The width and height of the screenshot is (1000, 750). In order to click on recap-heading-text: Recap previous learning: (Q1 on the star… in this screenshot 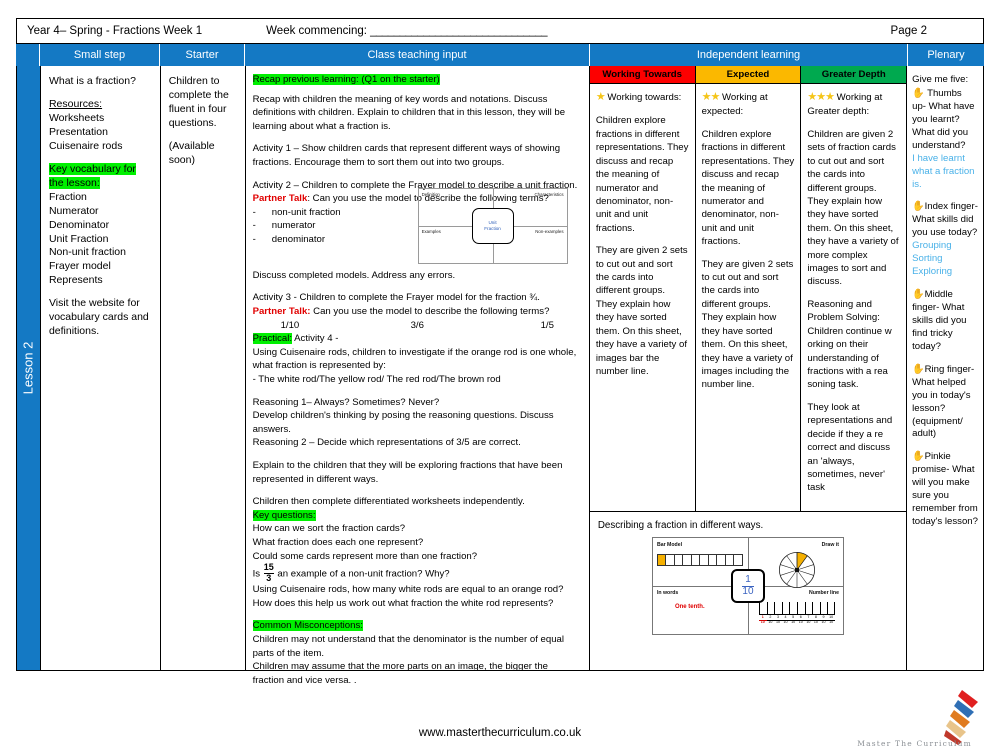, I will do `click(346, 79)`.